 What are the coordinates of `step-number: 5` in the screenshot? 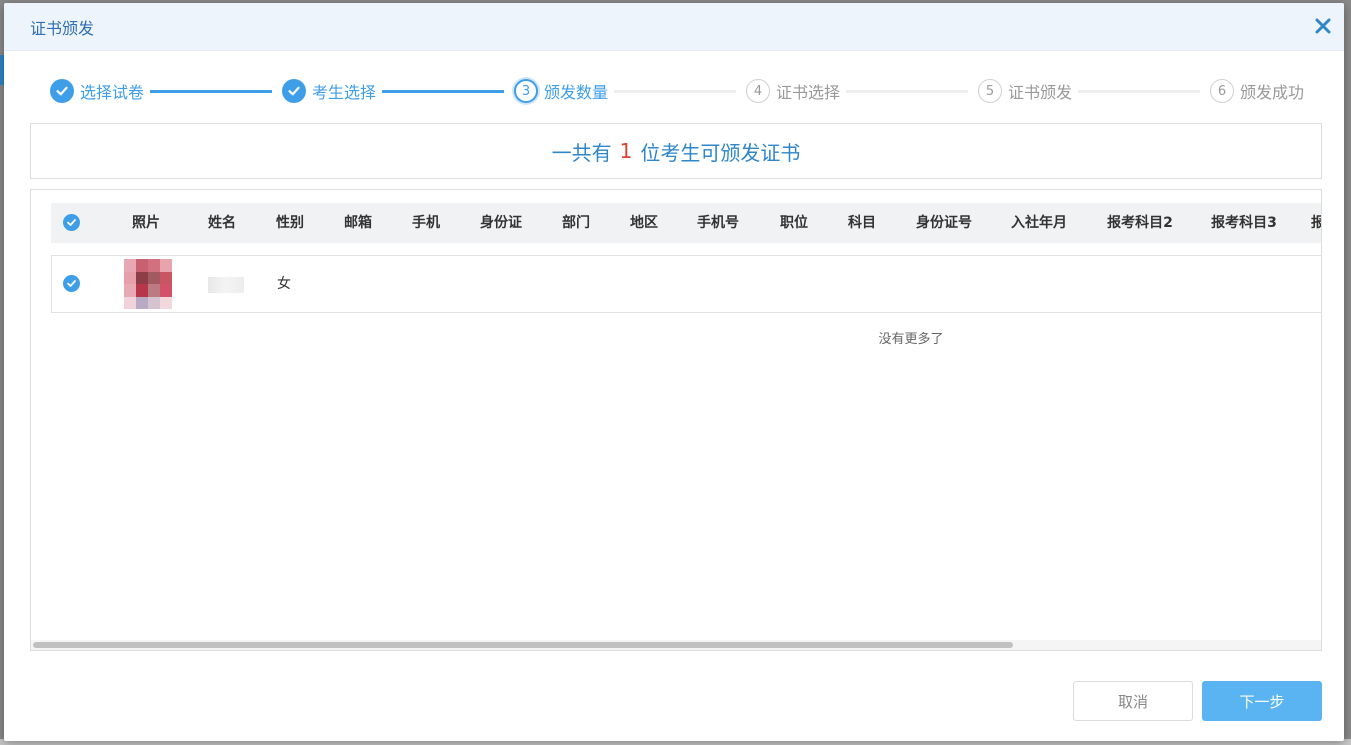 It's located at (990, 91).